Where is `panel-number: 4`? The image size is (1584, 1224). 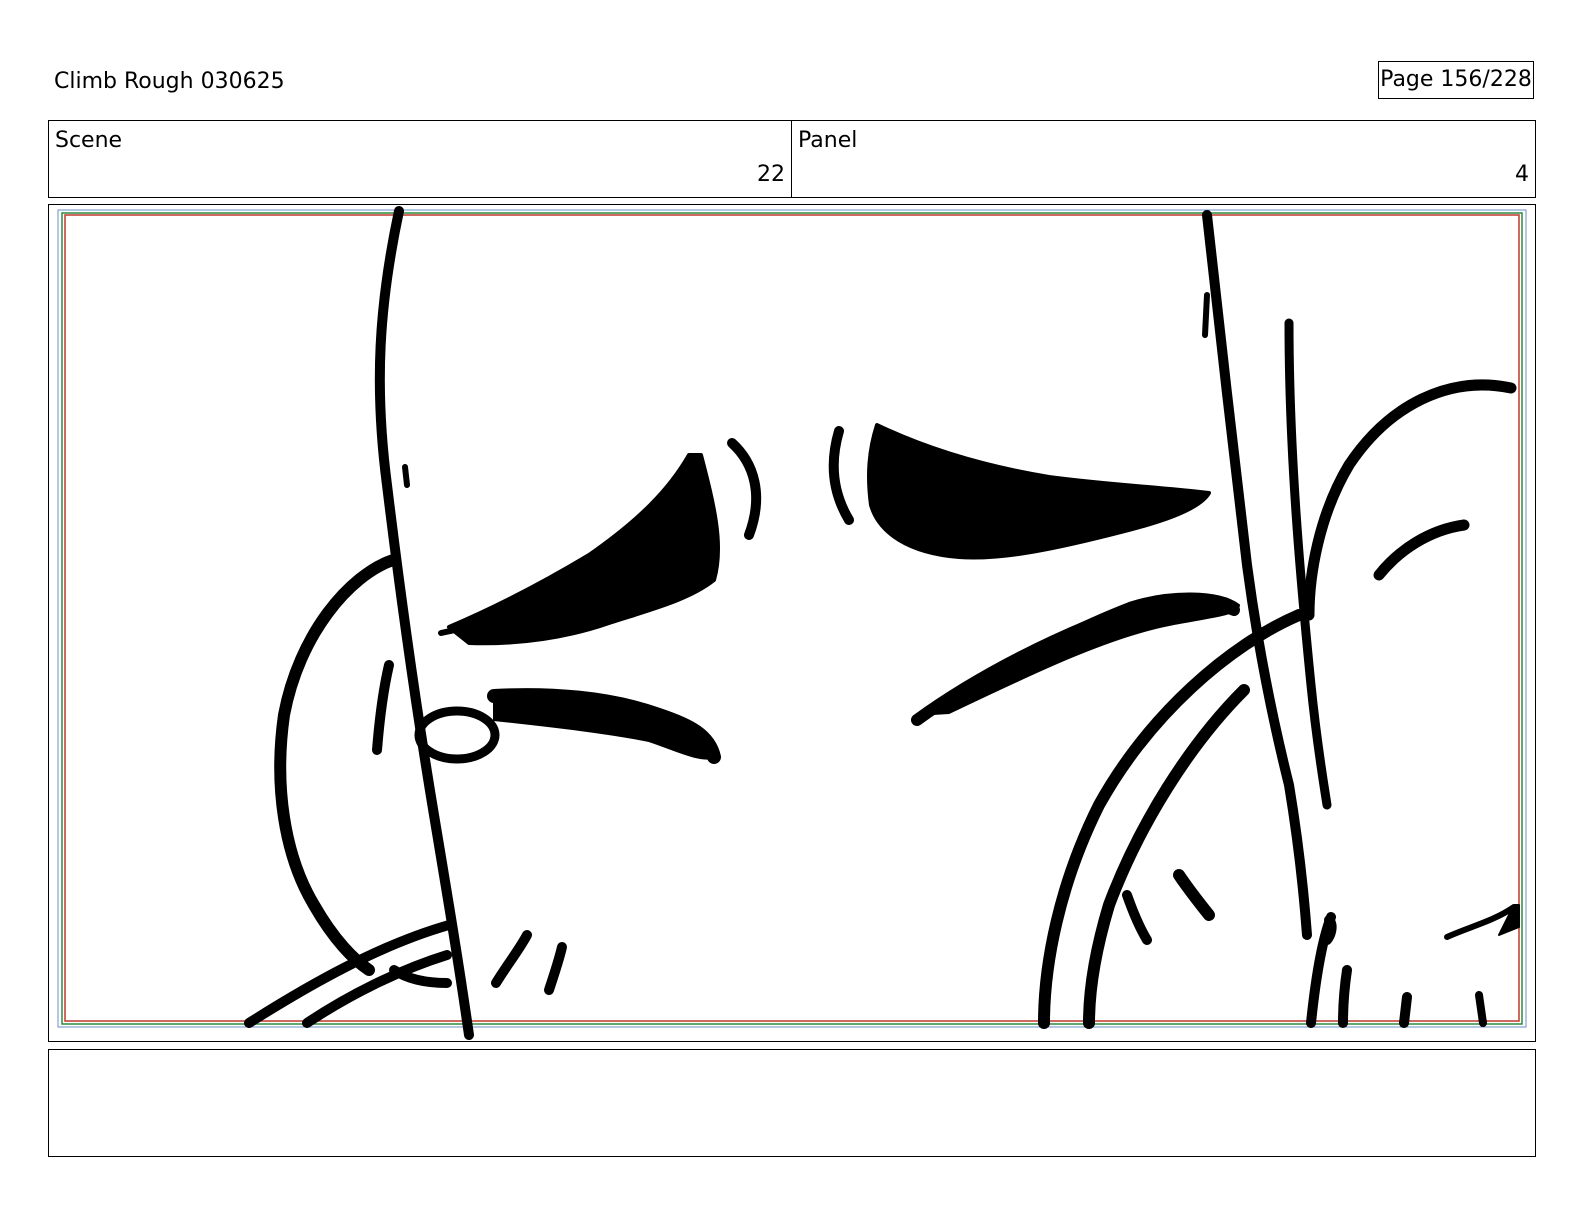 panel-number: 4 is located at coordinates (1522, 174).